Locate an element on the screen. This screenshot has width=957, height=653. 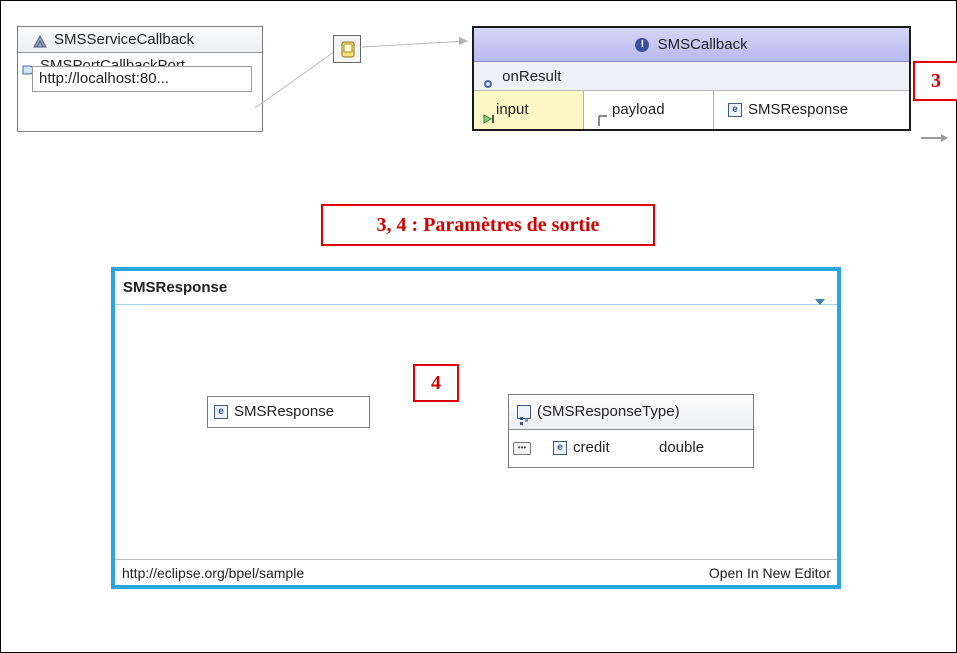
schema-element-box: e SMSResponse is located at coordinates (288, 412).